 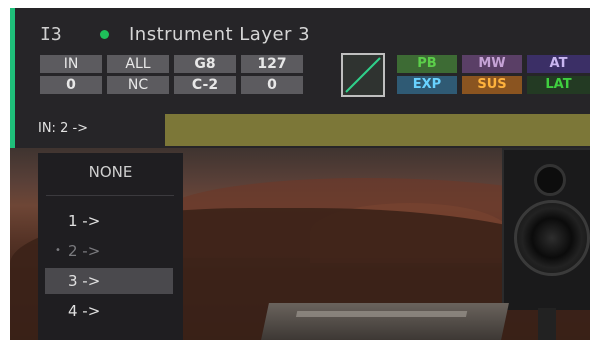 I want to click on menu-item-label: 1 ->, so click(x=84, y=221).